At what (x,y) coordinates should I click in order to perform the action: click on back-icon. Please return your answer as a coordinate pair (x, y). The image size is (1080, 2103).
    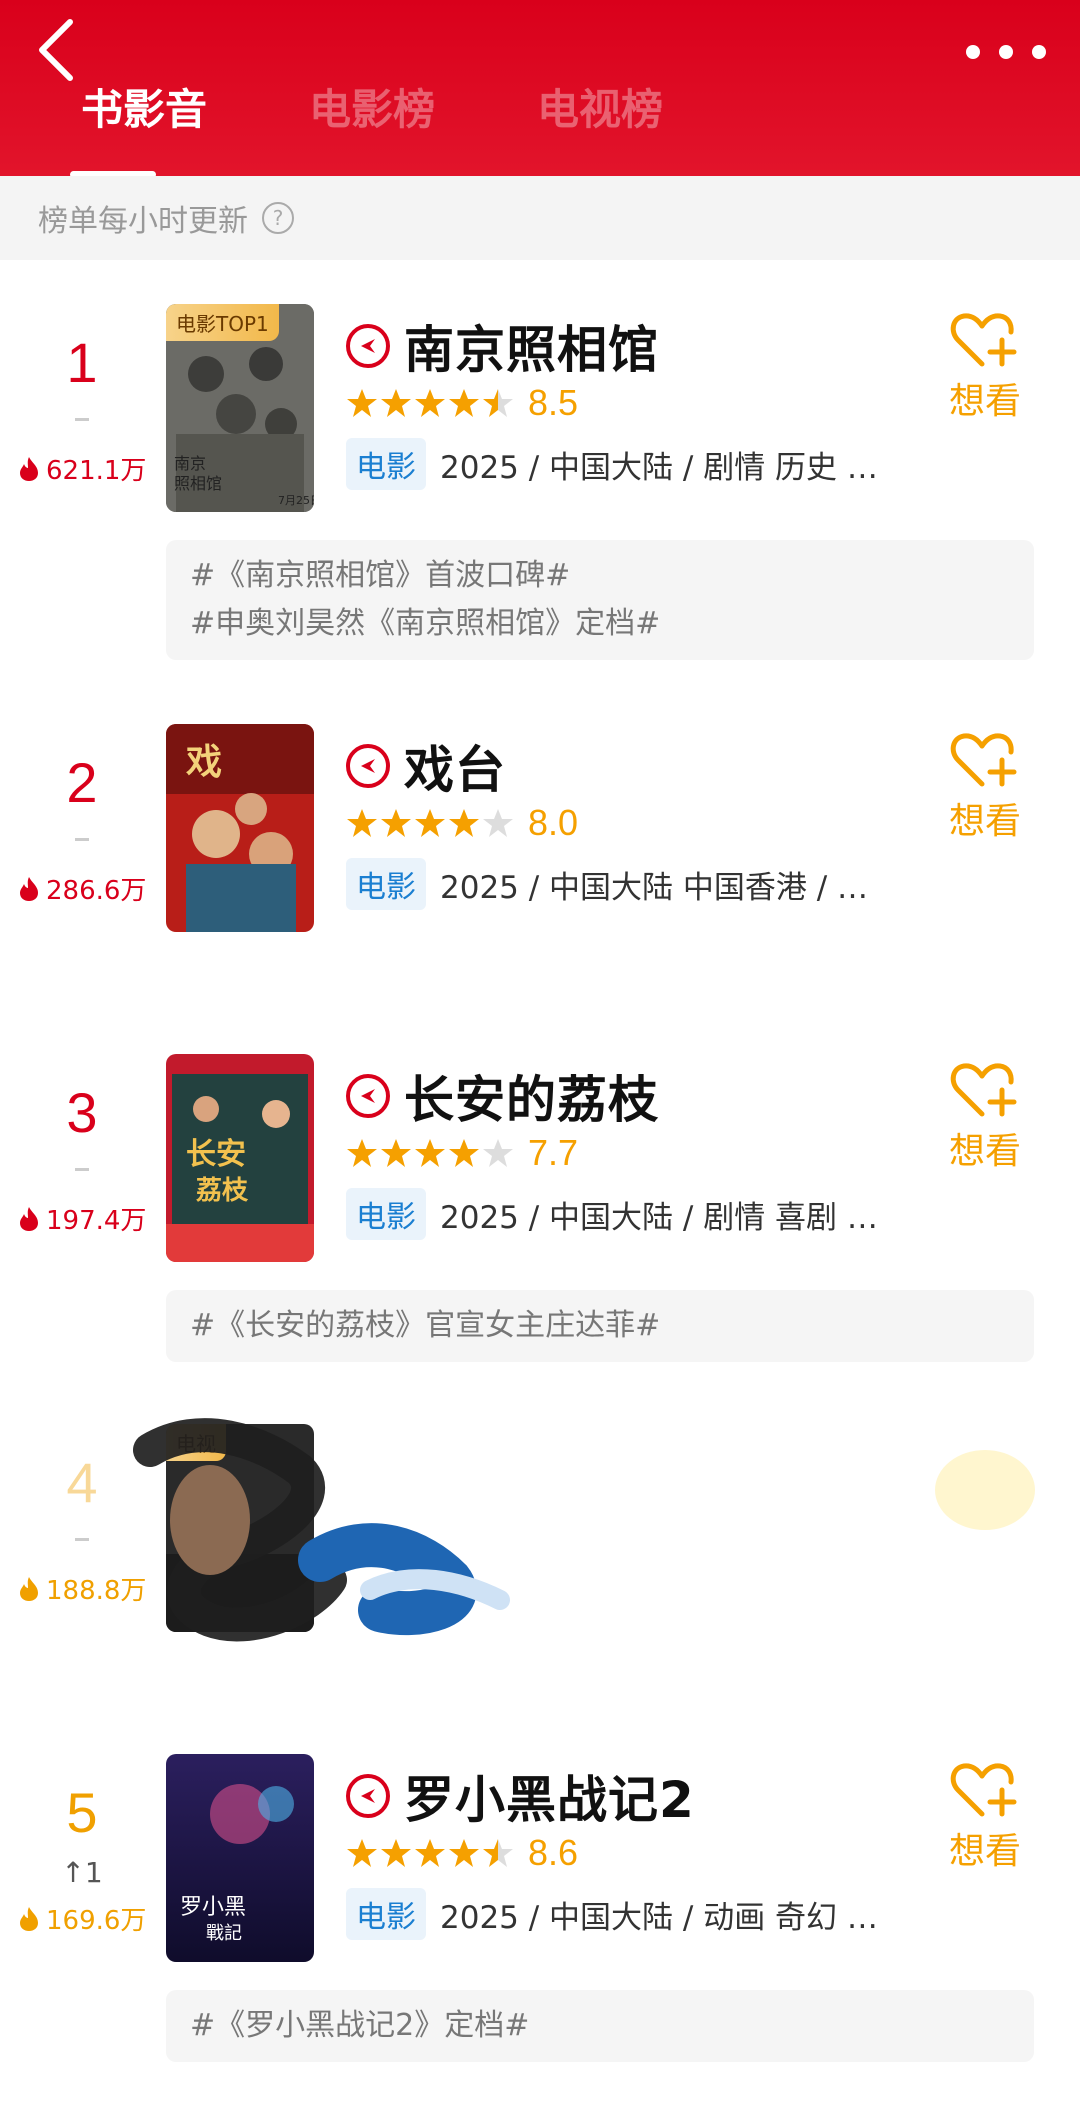
    Looking at the image, I should click on (64, 53).